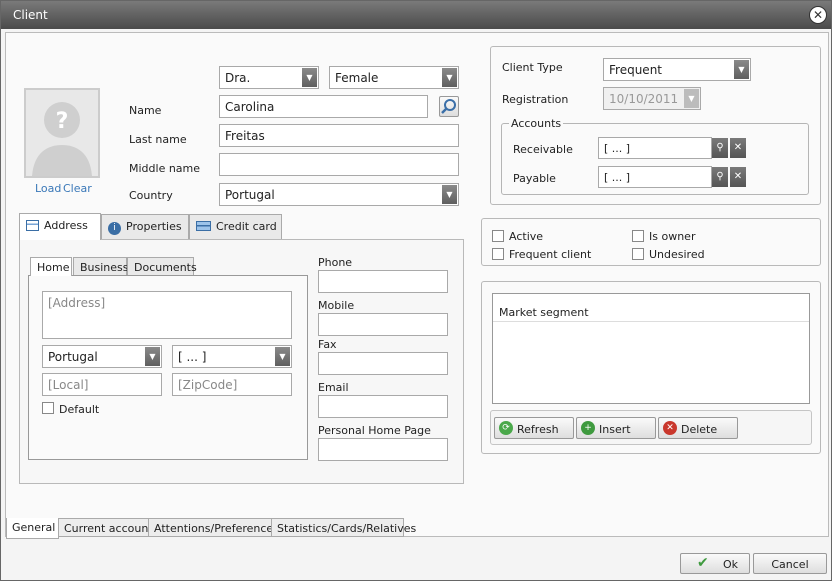  Describe the element at coordinates (53, 267) in the screenshot. I see `tab-home-label: Home` at that location.